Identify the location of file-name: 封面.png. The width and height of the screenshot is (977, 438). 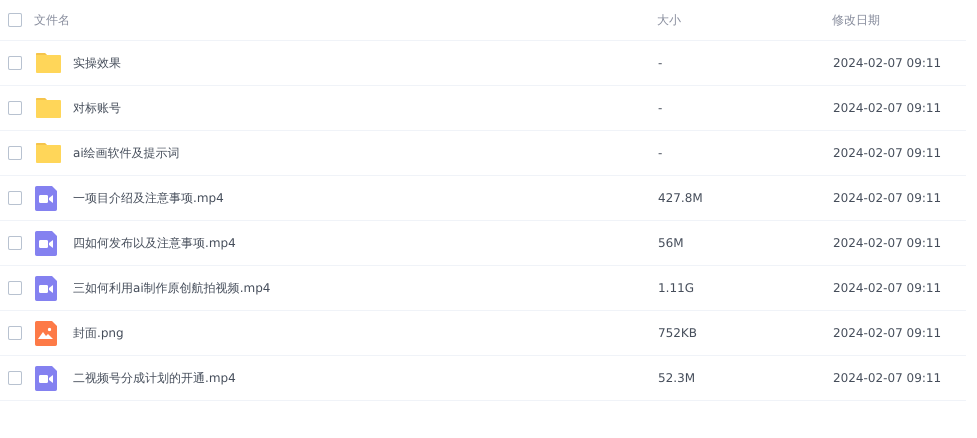
(365, 333).